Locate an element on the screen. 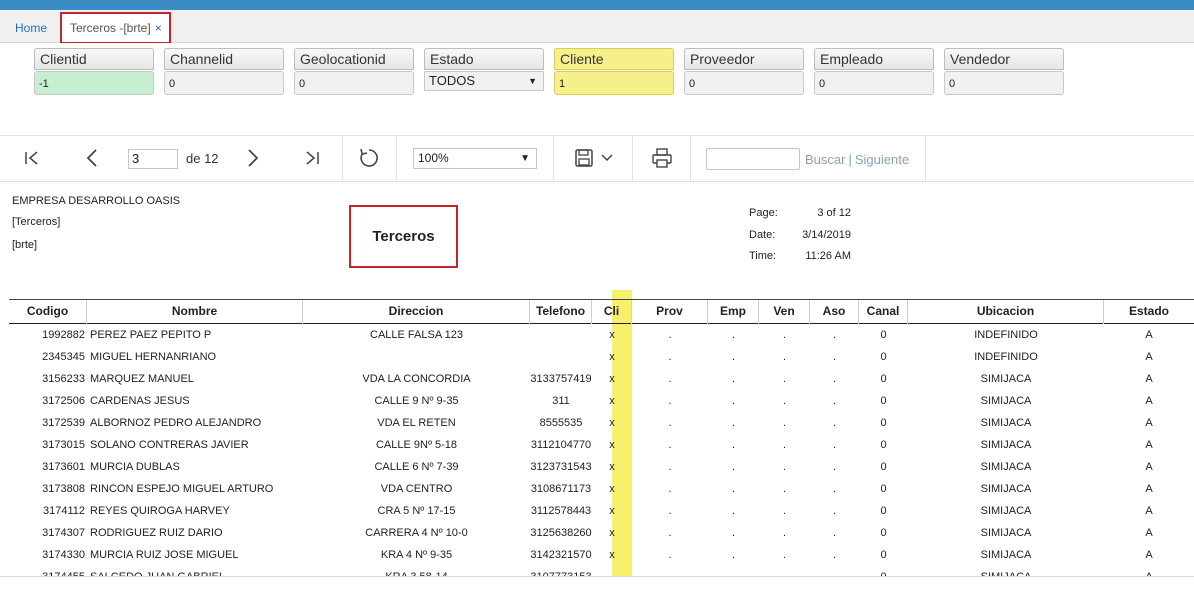 The height and width of the screenshot is (590, 1194). refresh-icon is located at coordinates (369, 158).